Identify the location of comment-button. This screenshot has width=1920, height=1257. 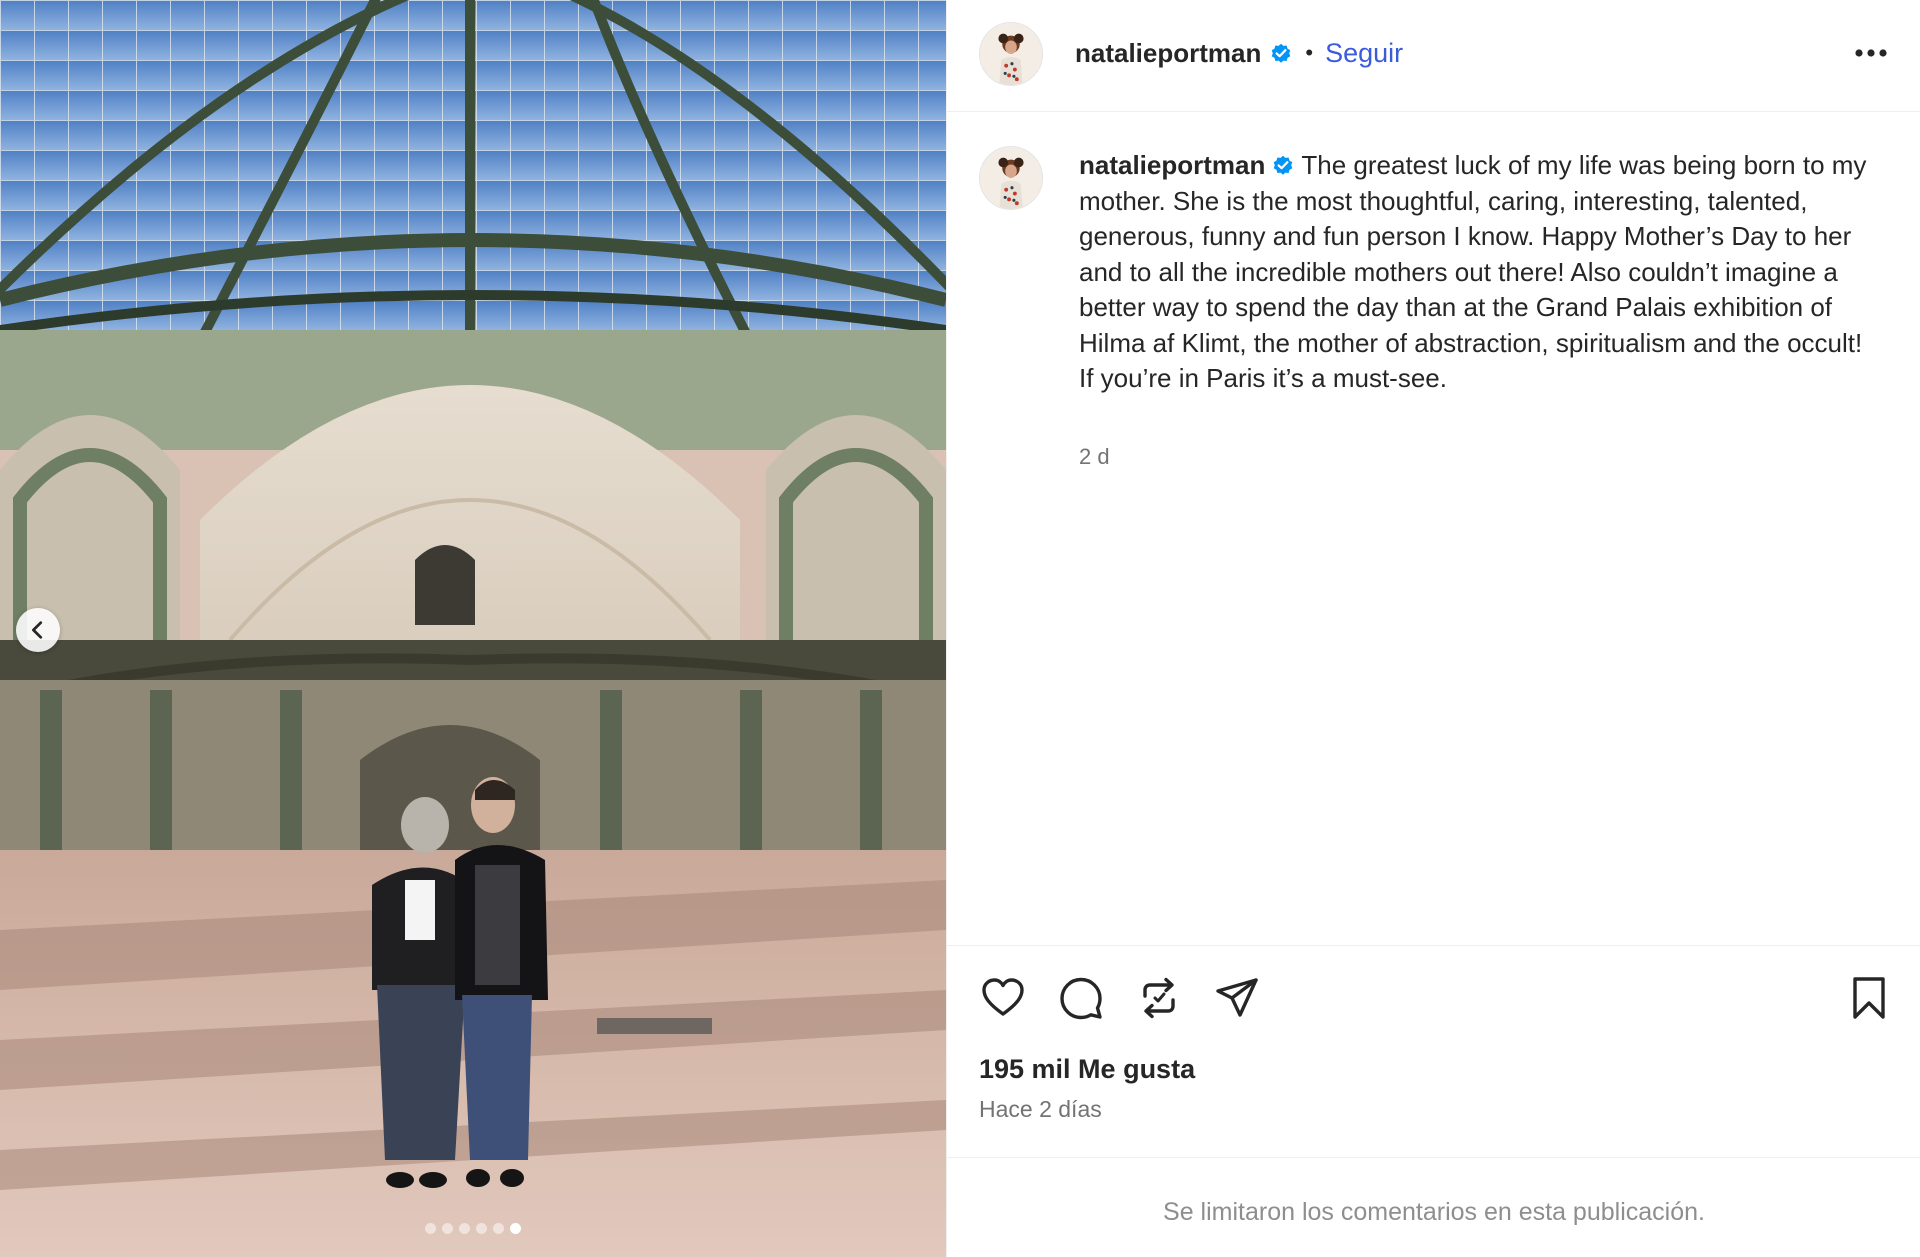
(1081, 998).